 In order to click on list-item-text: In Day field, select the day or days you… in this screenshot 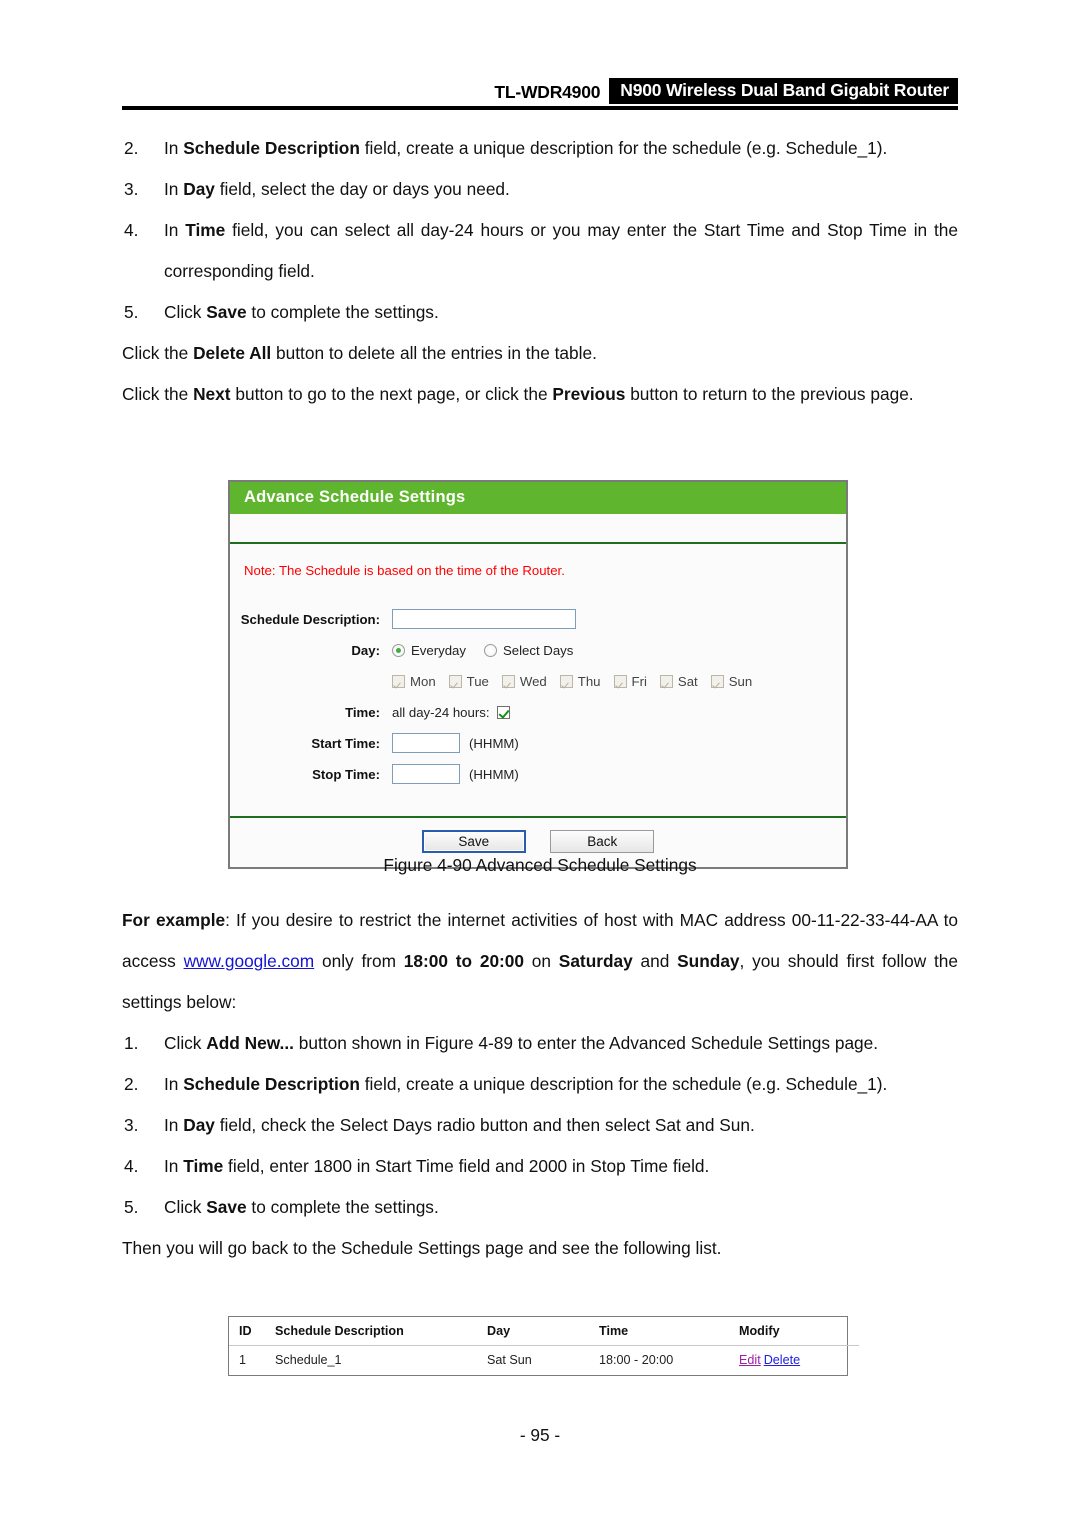, I will do `click(337, 189)`.